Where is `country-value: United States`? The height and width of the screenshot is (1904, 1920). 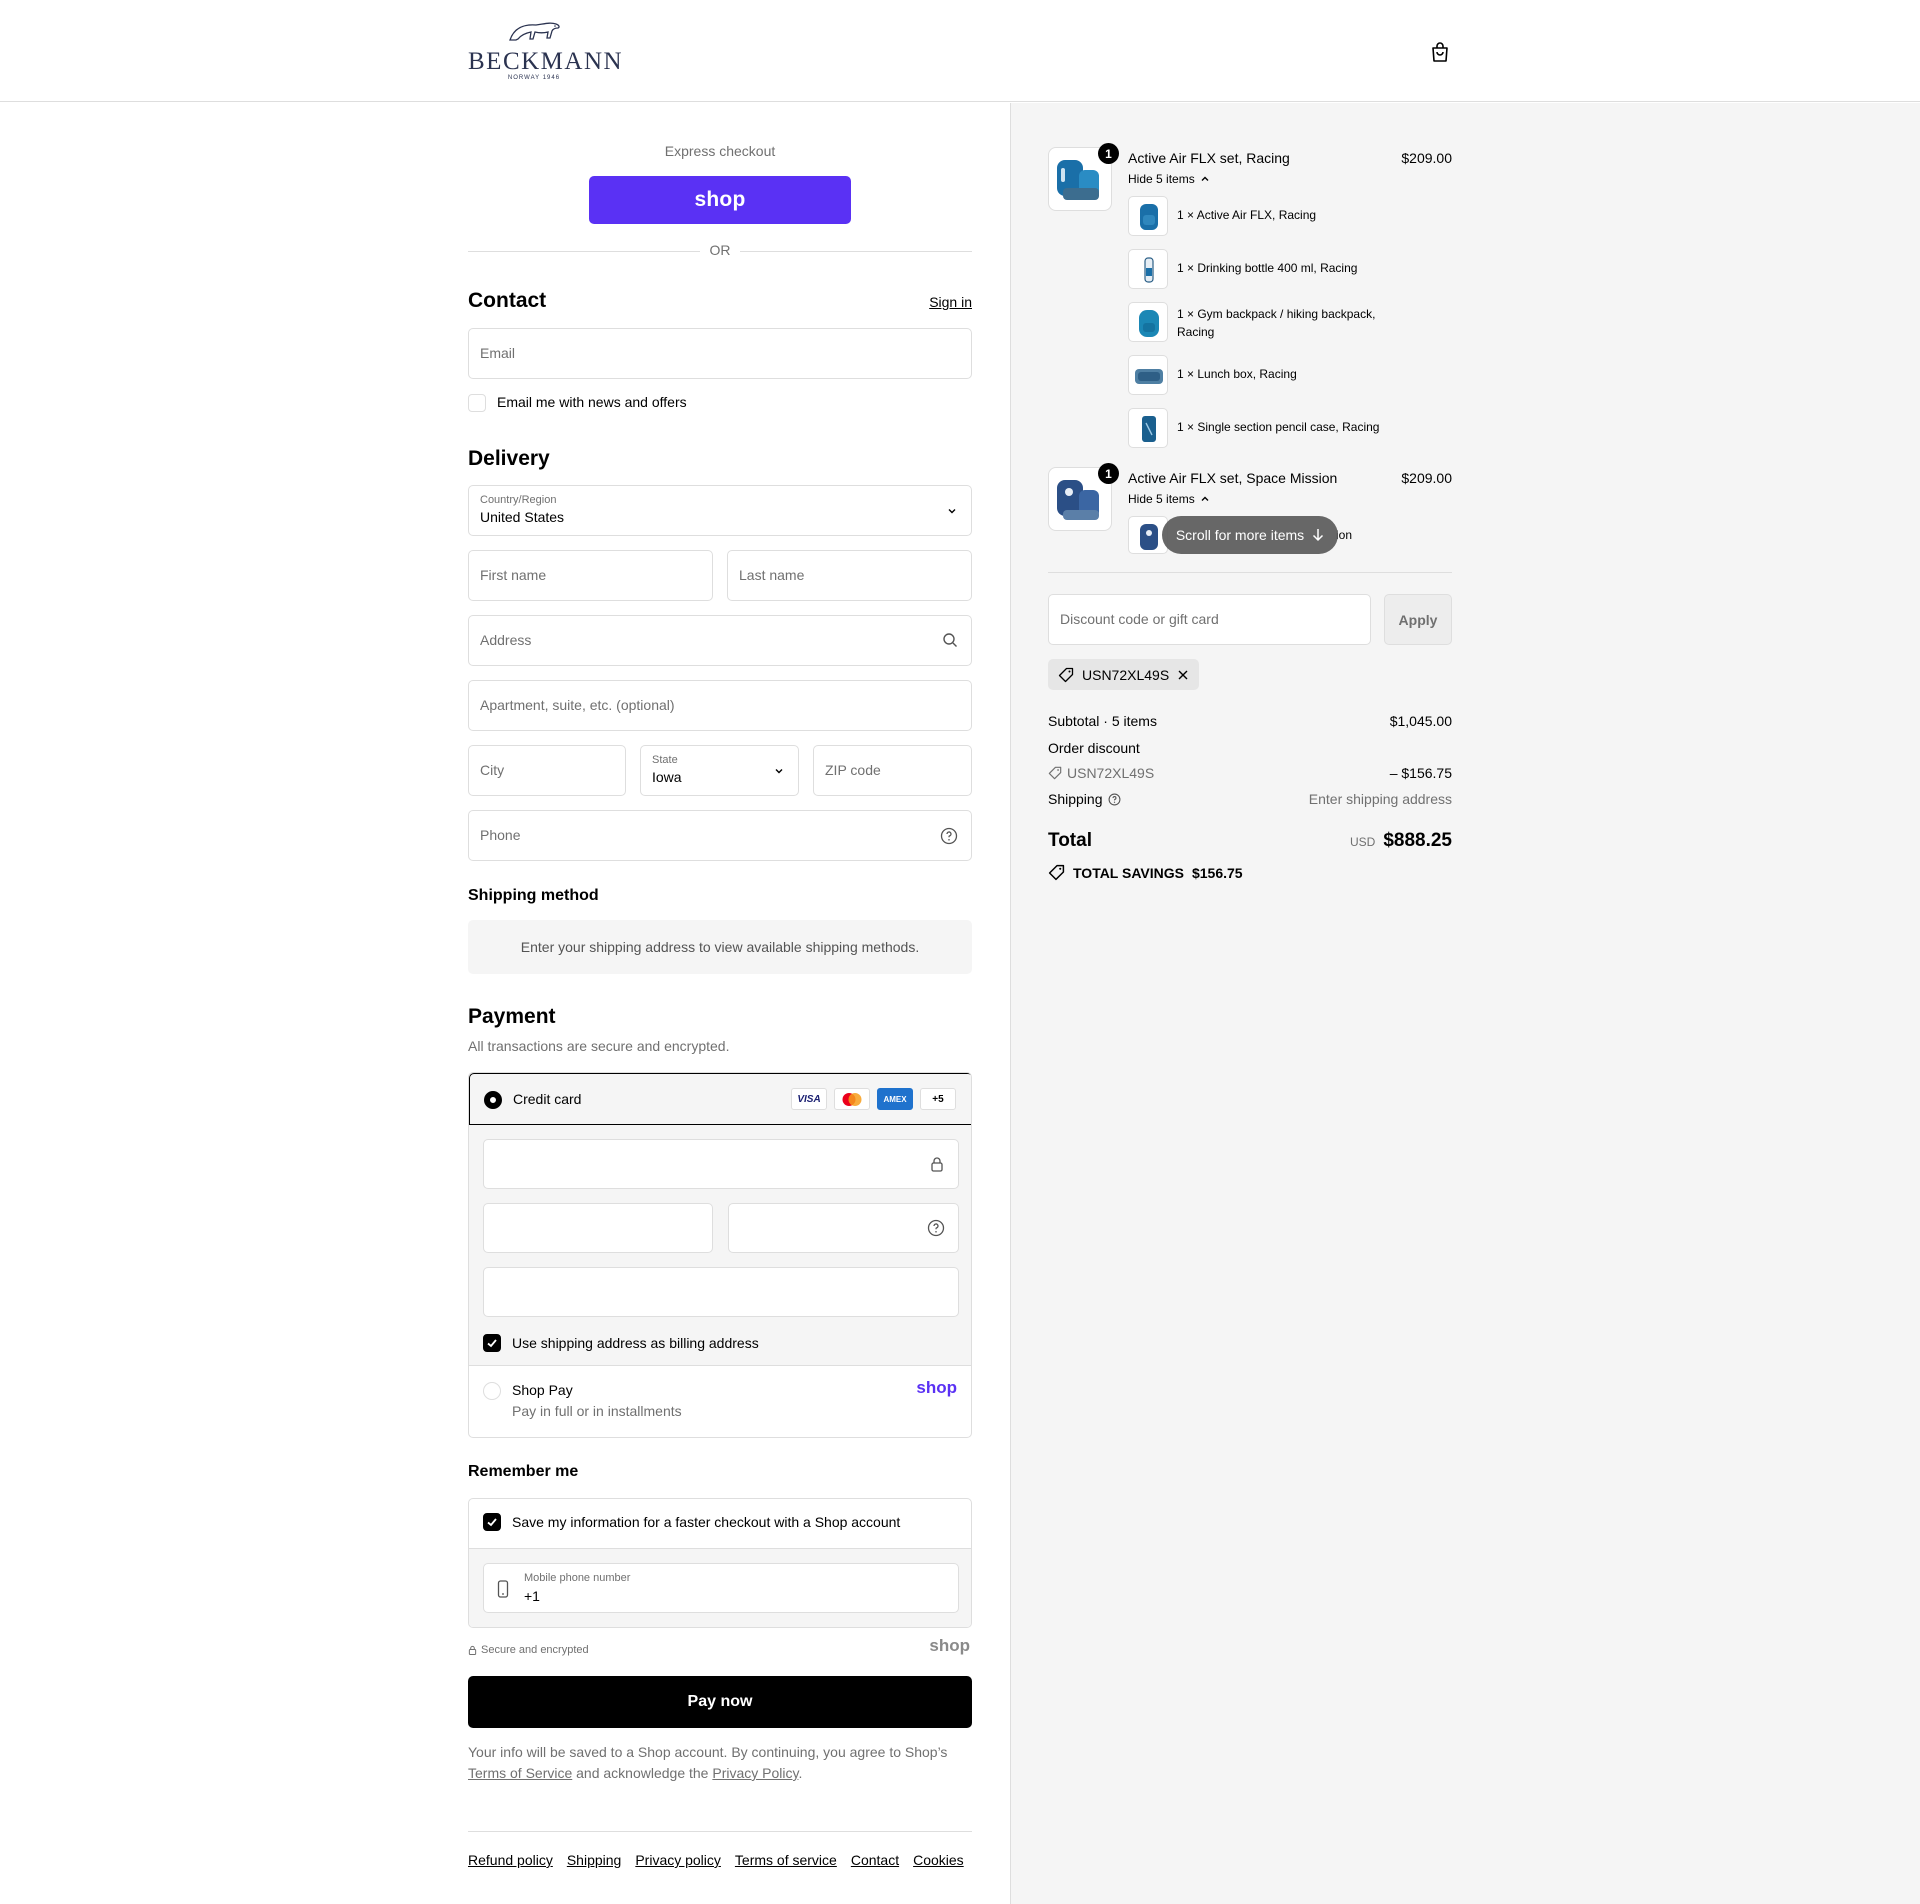 country-value: United States is located at coordinates (522, 517).